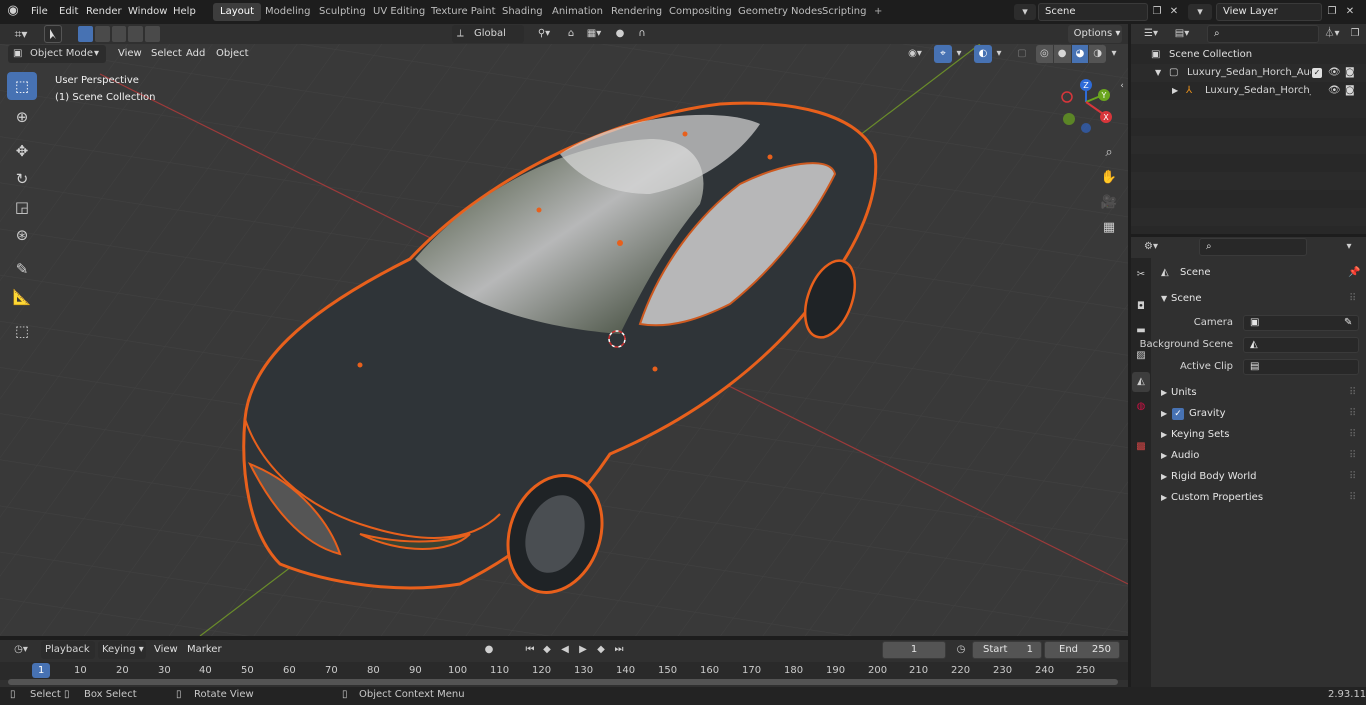 Image resolution: width=1366 pixels, height=705 pixels. What do you see at coordinates (1095, 34) in the screenshot?
I see `options-dropdown: Options ▾` at bounding box center [1095, 34].